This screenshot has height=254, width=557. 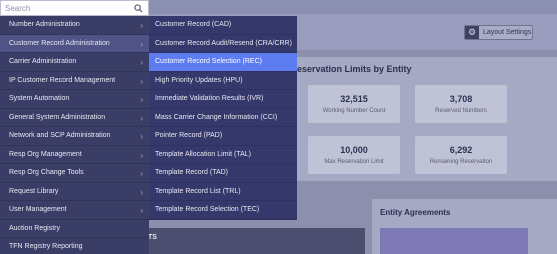 What do you see at coordinates (34, 191) in the screenshot?
I see `menu-item-label: Request Library` at bounding box center [34, 191].